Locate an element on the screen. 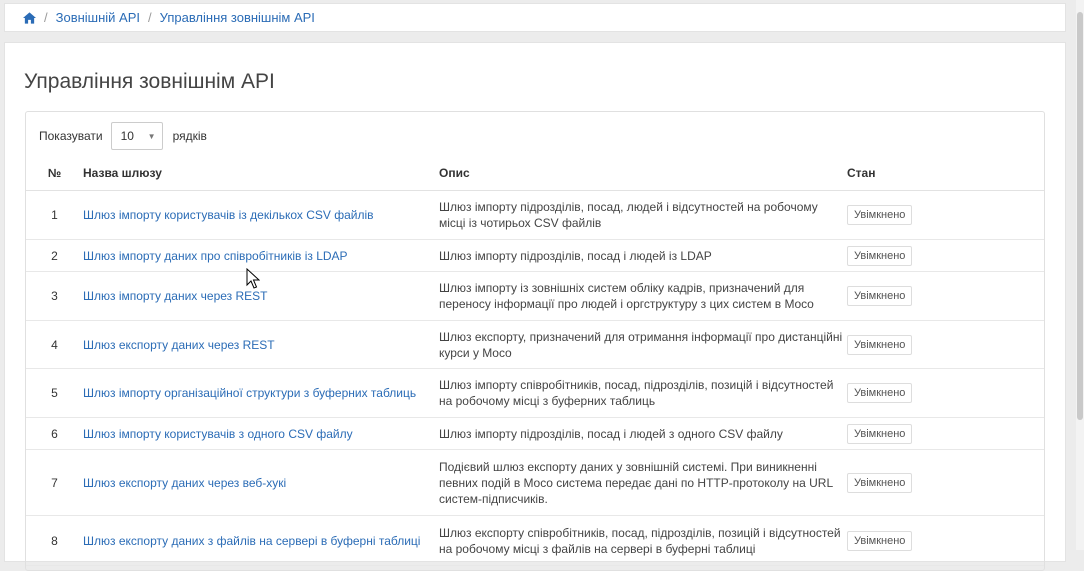  row-number: 5 is located at coordinates (54, 393).